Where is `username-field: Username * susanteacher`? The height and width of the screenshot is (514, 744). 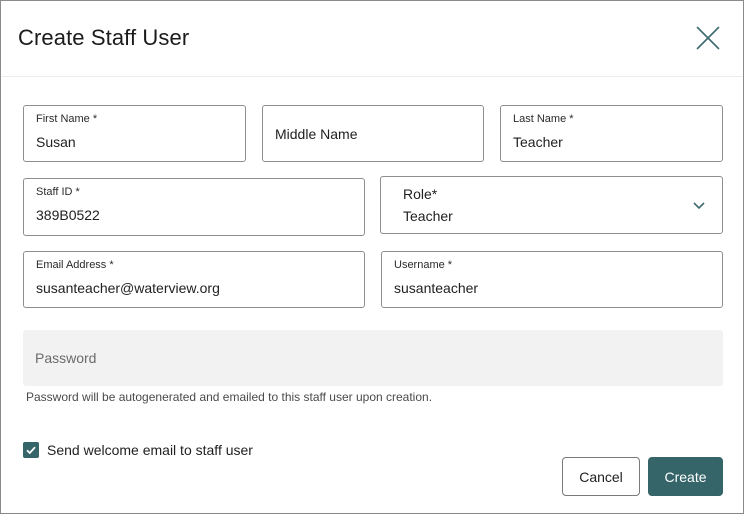 username-field: Username * susanteacher is located at coordinates (552, 279).